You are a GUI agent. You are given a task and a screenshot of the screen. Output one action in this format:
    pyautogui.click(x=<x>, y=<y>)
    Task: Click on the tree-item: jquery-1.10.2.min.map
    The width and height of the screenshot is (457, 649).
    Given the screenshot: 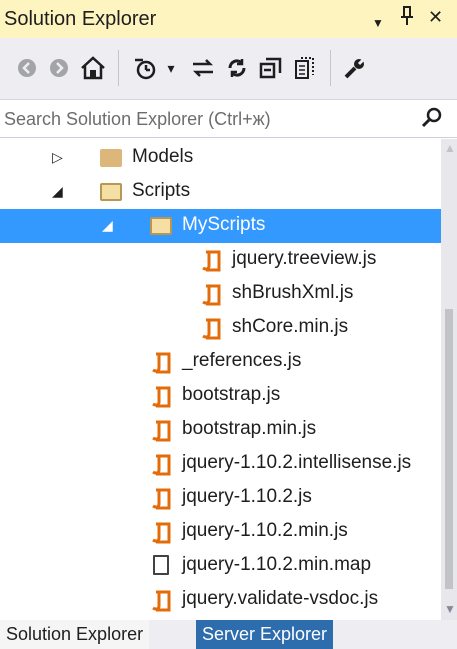 What is the action you would take?
    pyautogui.click(x=220, y=566)
    